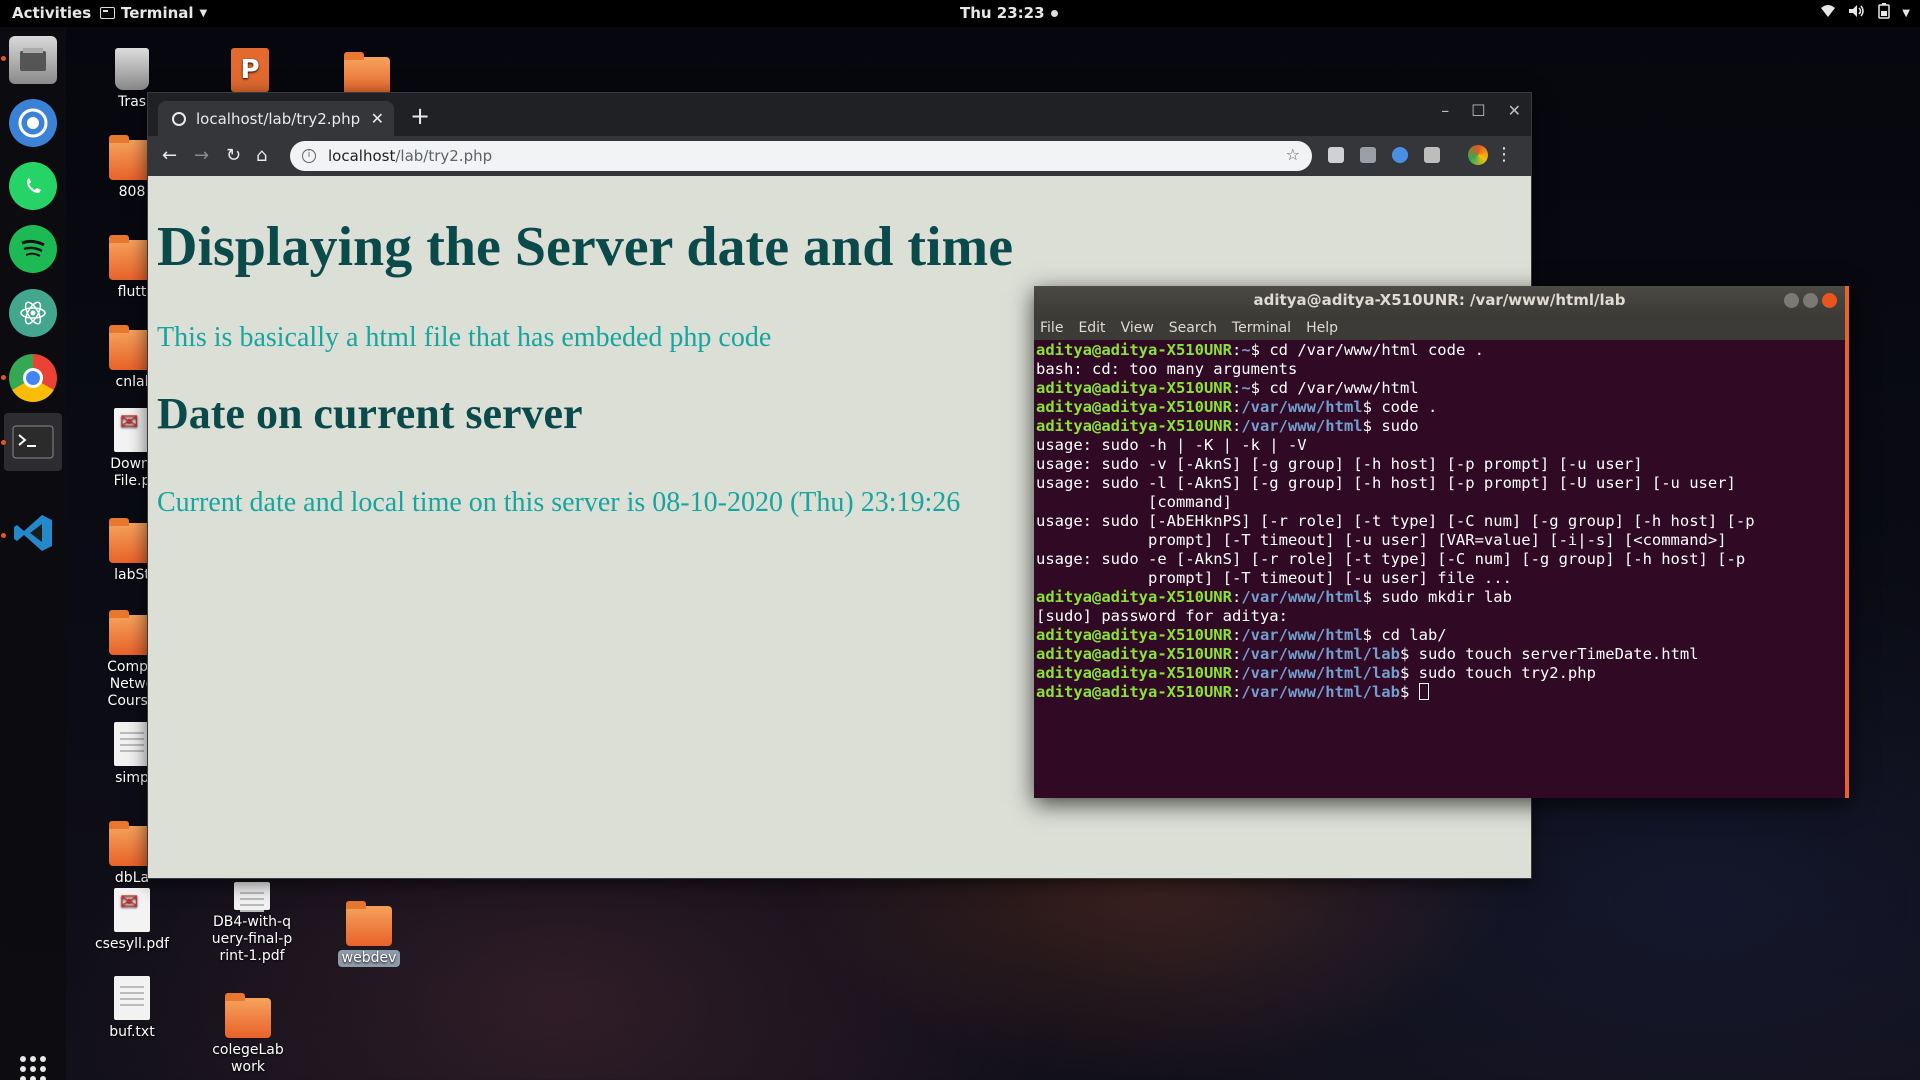 The height and width of the screenshot is (1080, 1920). Describe the element at coordinates (33, 186) in the screenshot. I see `whatsapp-icon` at that location.